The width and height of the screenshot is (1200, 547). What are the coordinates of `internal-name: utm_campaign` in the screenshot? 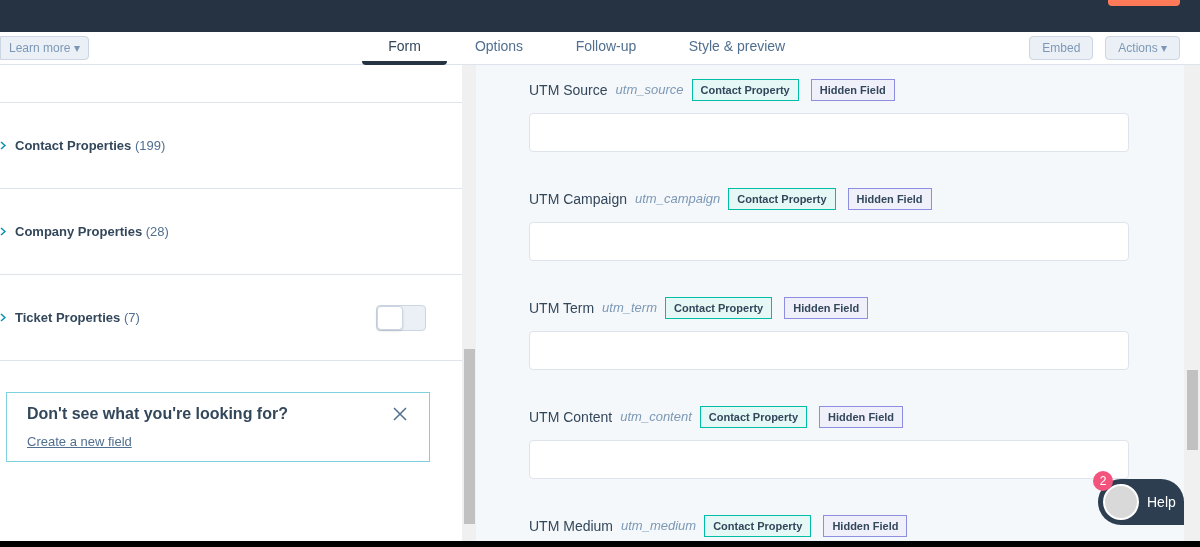 It's located at (678, 199).